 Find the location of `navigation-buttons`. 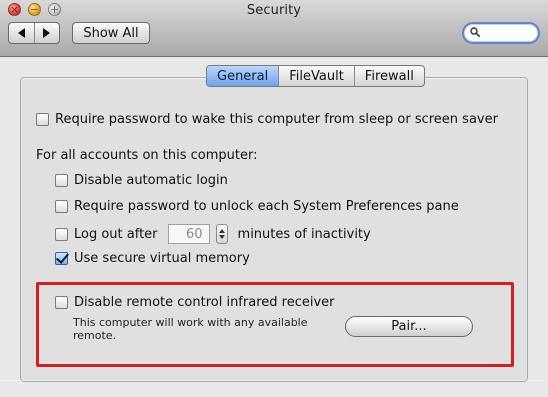

navigation-buttons is located at coordinates (34, 33).